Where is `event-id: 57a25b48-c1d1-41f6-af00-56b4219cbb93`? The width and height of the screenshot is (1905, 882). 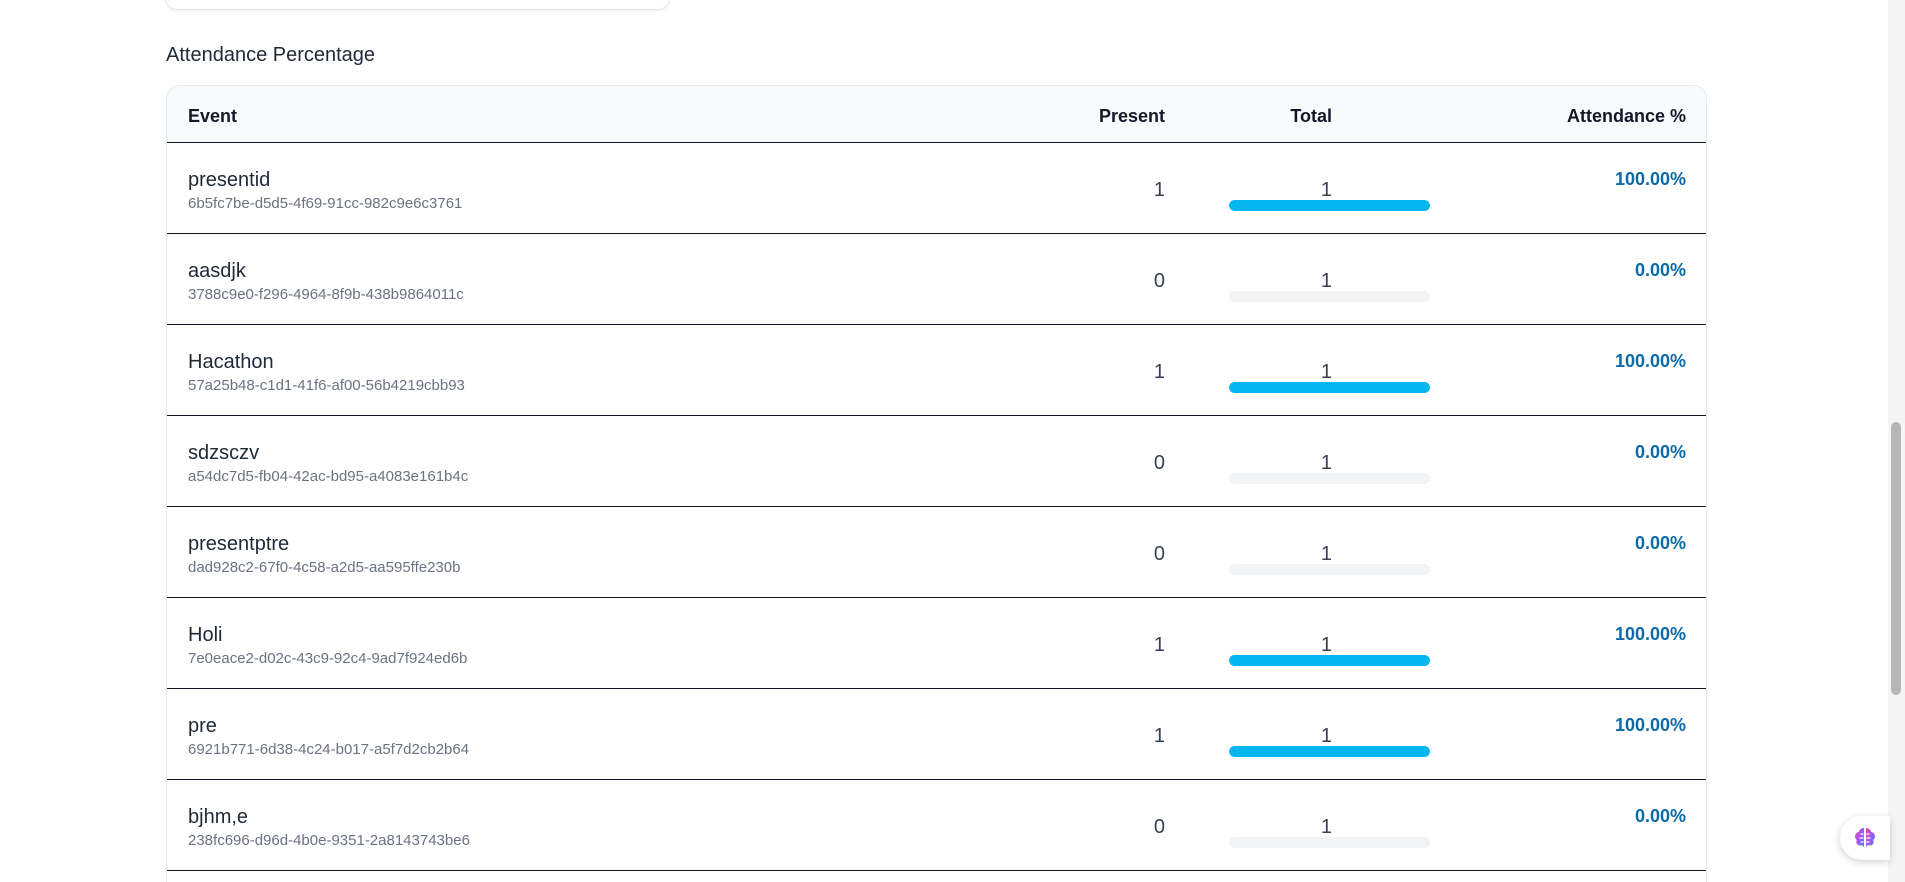
event-id: 57a25b48-c1d1-41f6-af00-56b4219cbb93 is located at coordinates (326, 385).